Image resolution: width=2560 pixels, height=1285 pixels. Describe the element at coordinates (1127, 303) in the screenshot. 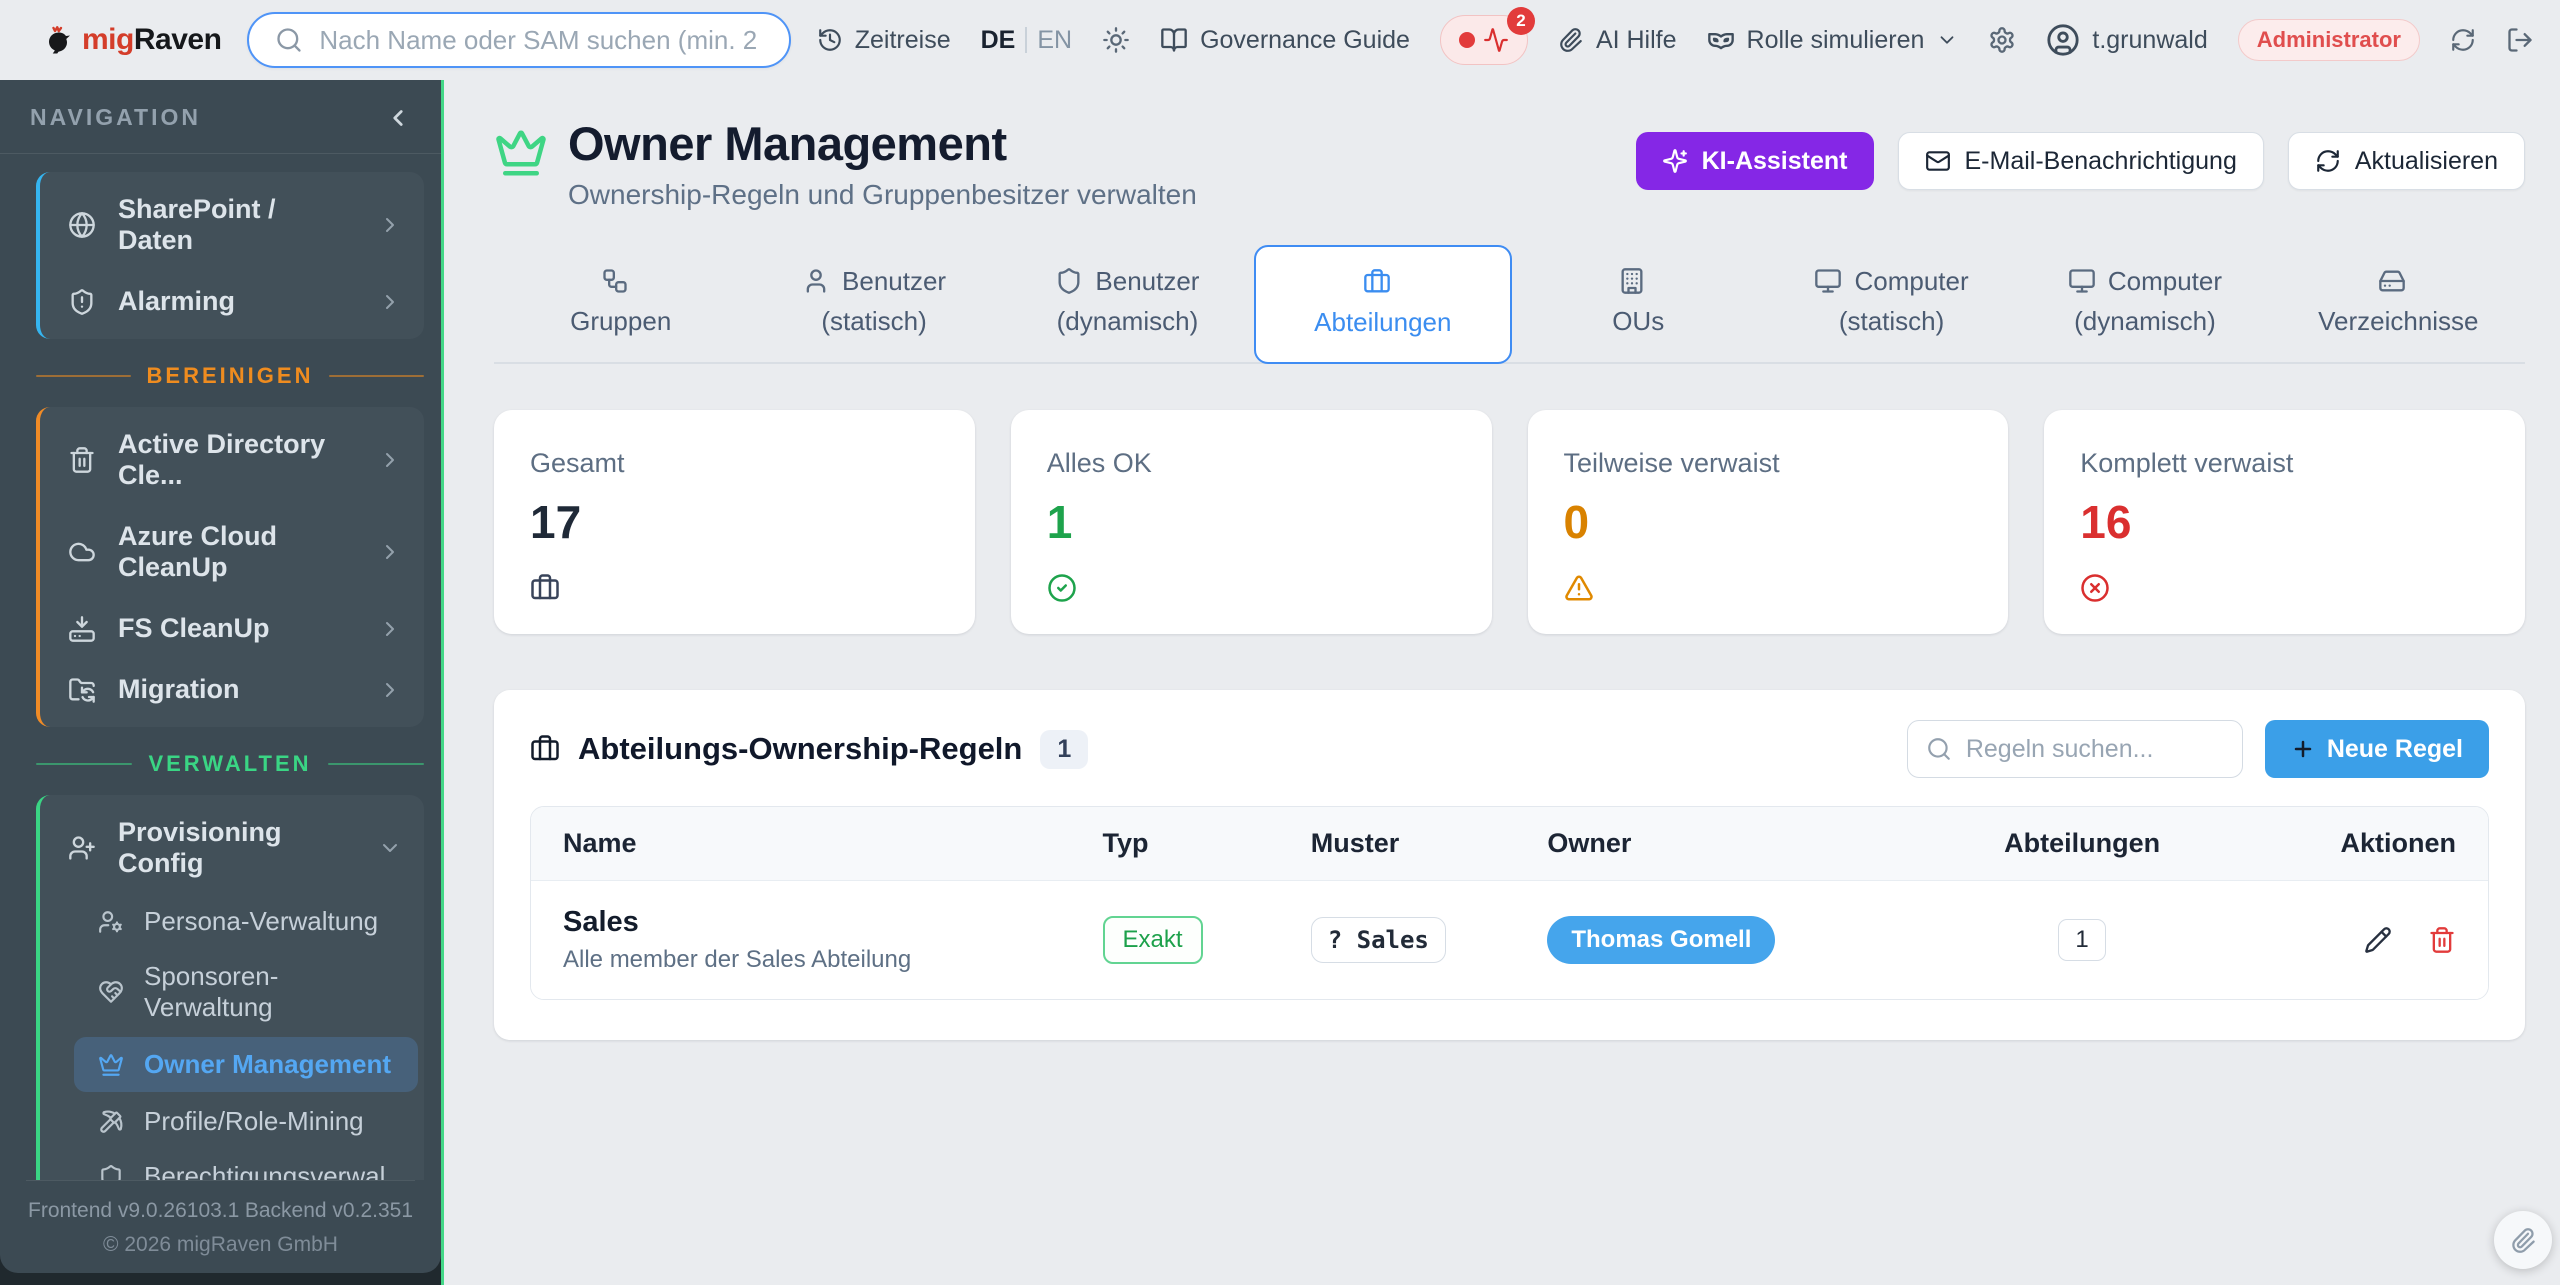

I see `tab-benutzer-dynamisch: Benutzer (dynamisch)` at that location.